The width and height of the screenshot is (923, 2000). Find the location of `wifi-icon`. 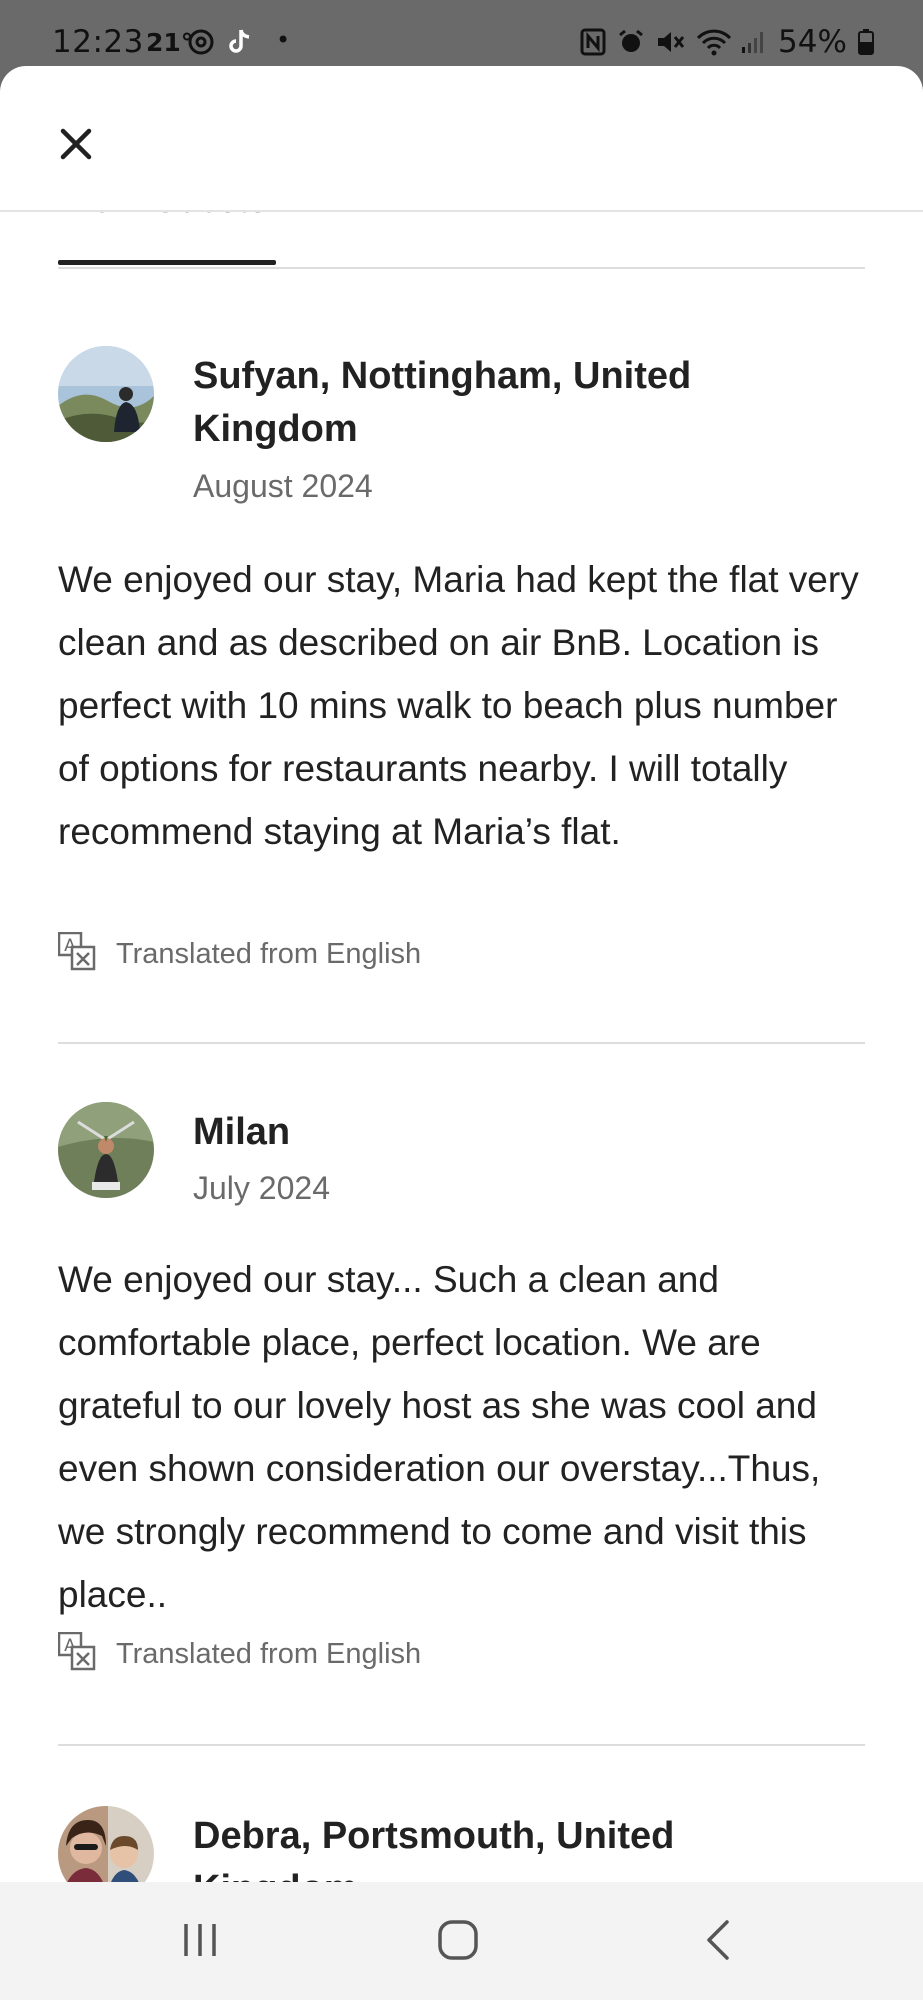

wifi-icon is located at coordinates (714, 42).